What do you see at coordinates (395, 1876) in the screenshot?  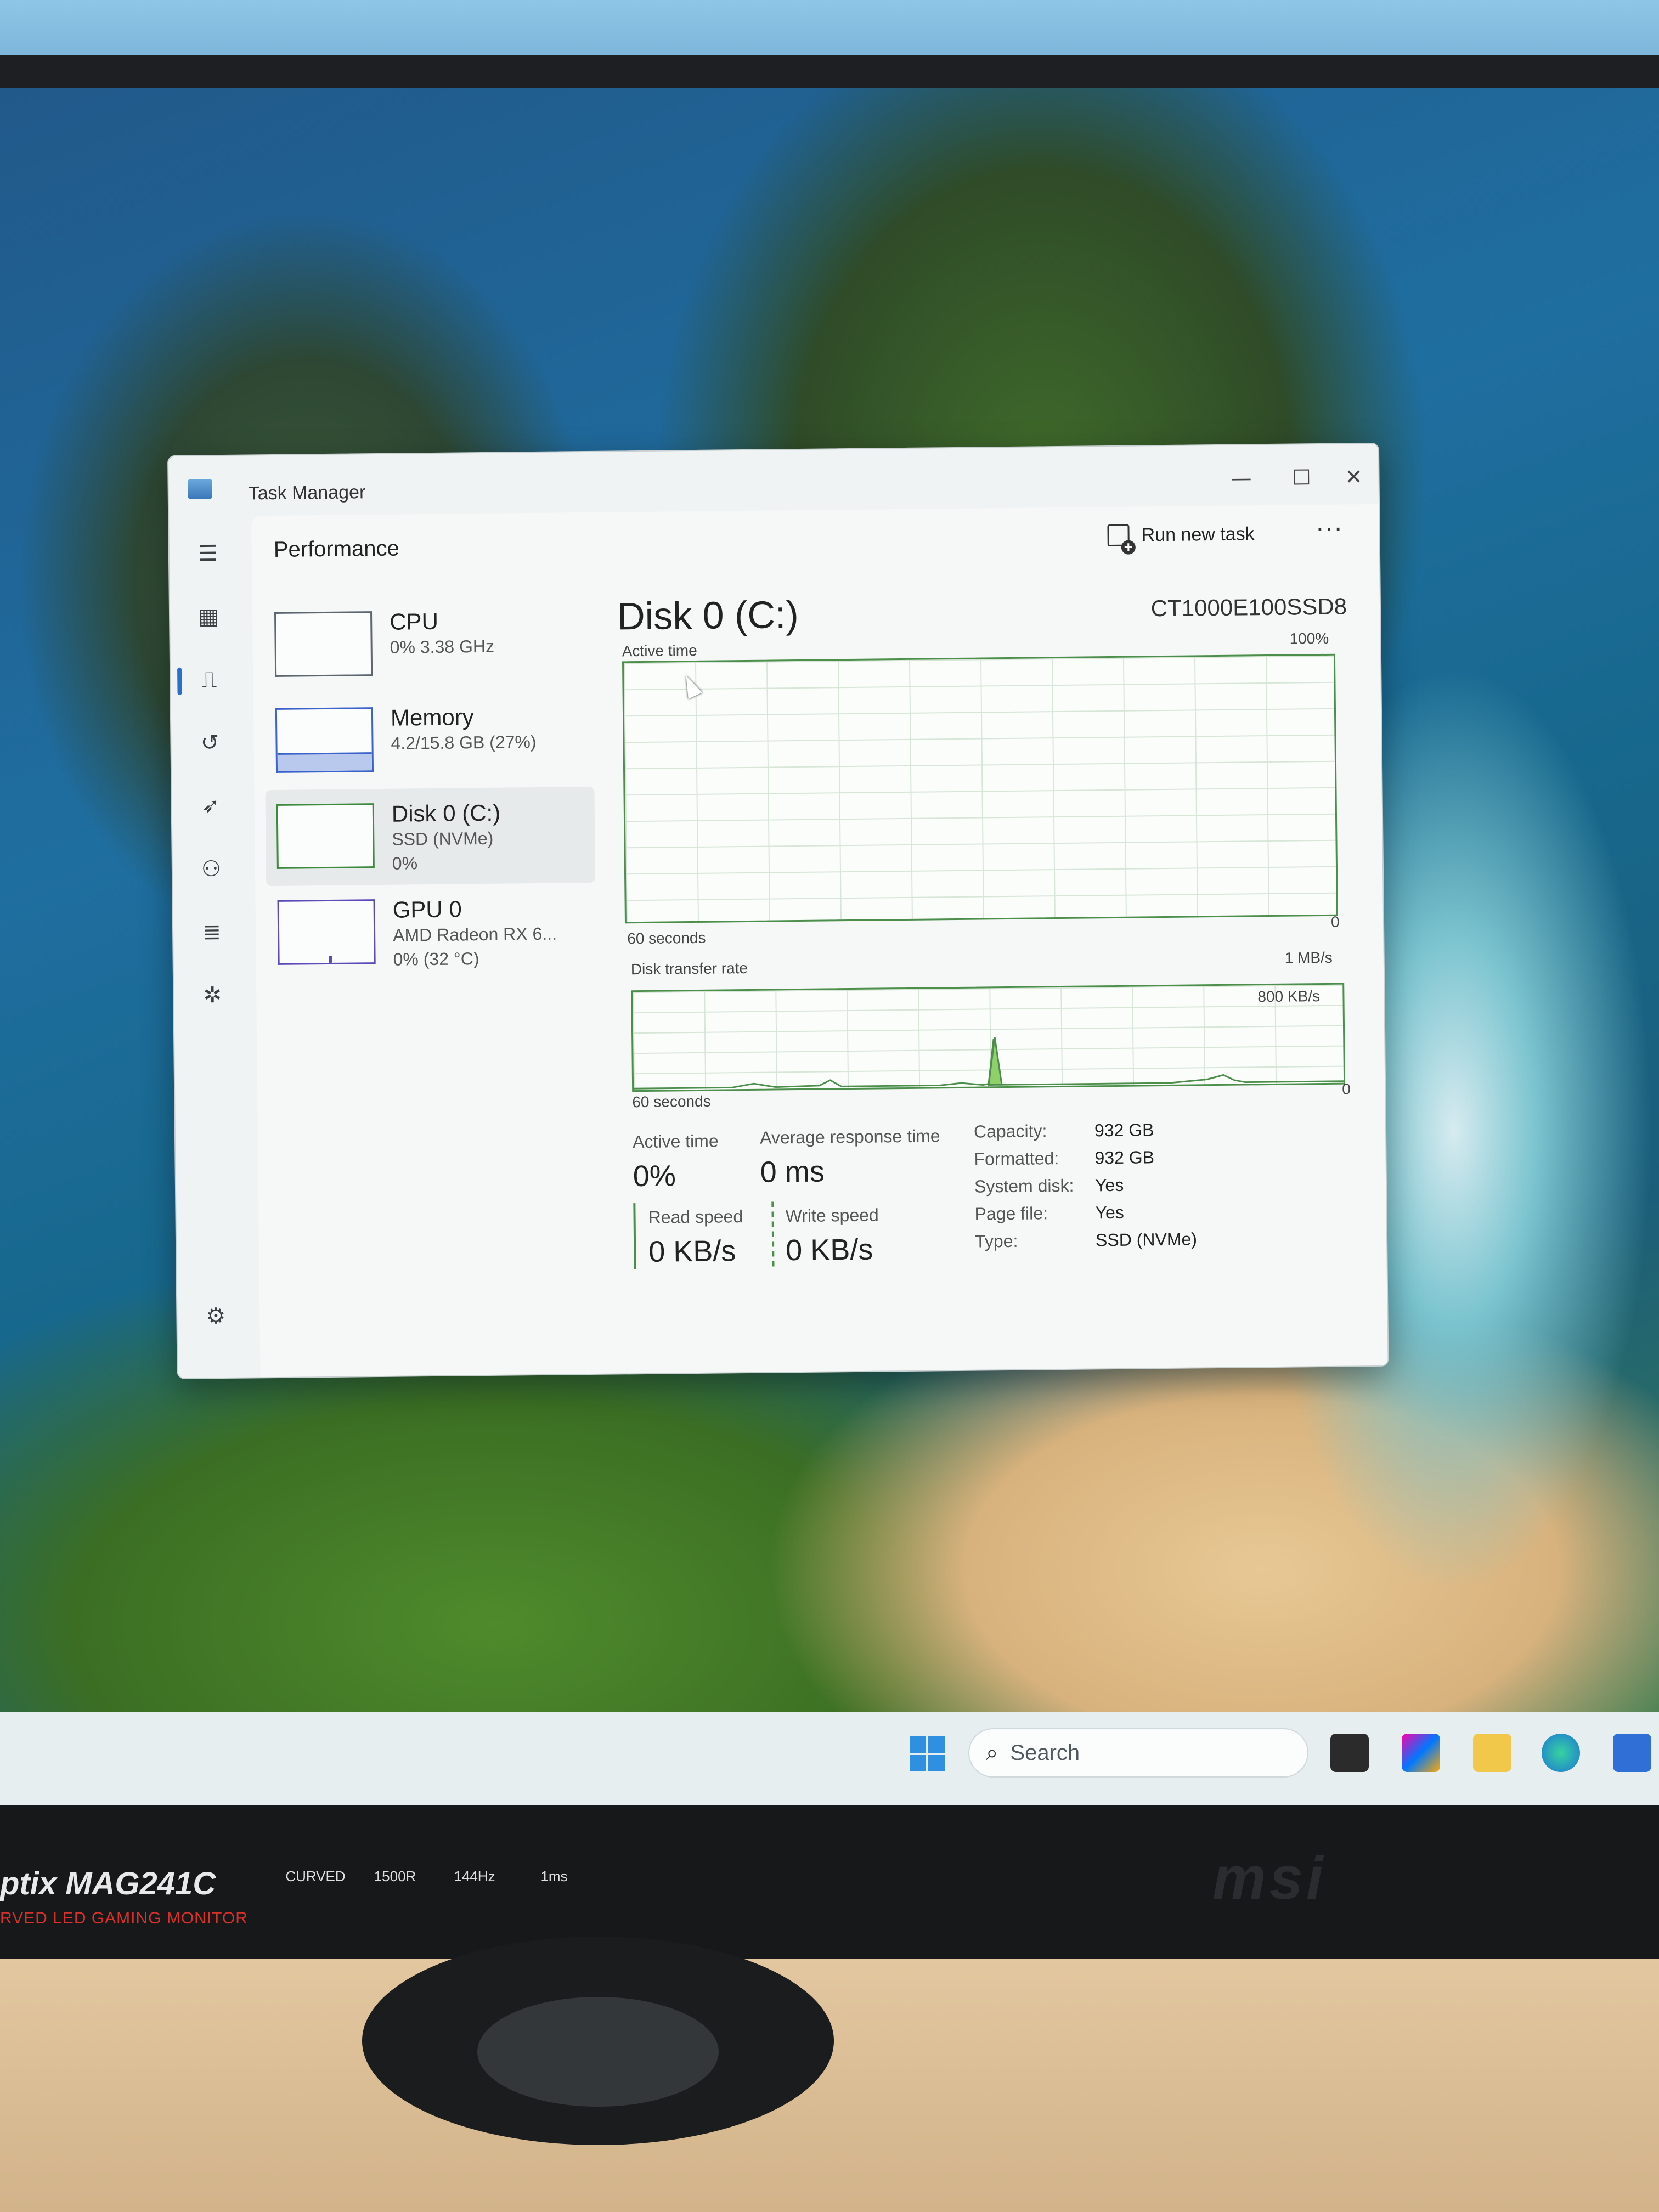 I see `1500r-badge: 1500R` at bounding box center [395, 1876].